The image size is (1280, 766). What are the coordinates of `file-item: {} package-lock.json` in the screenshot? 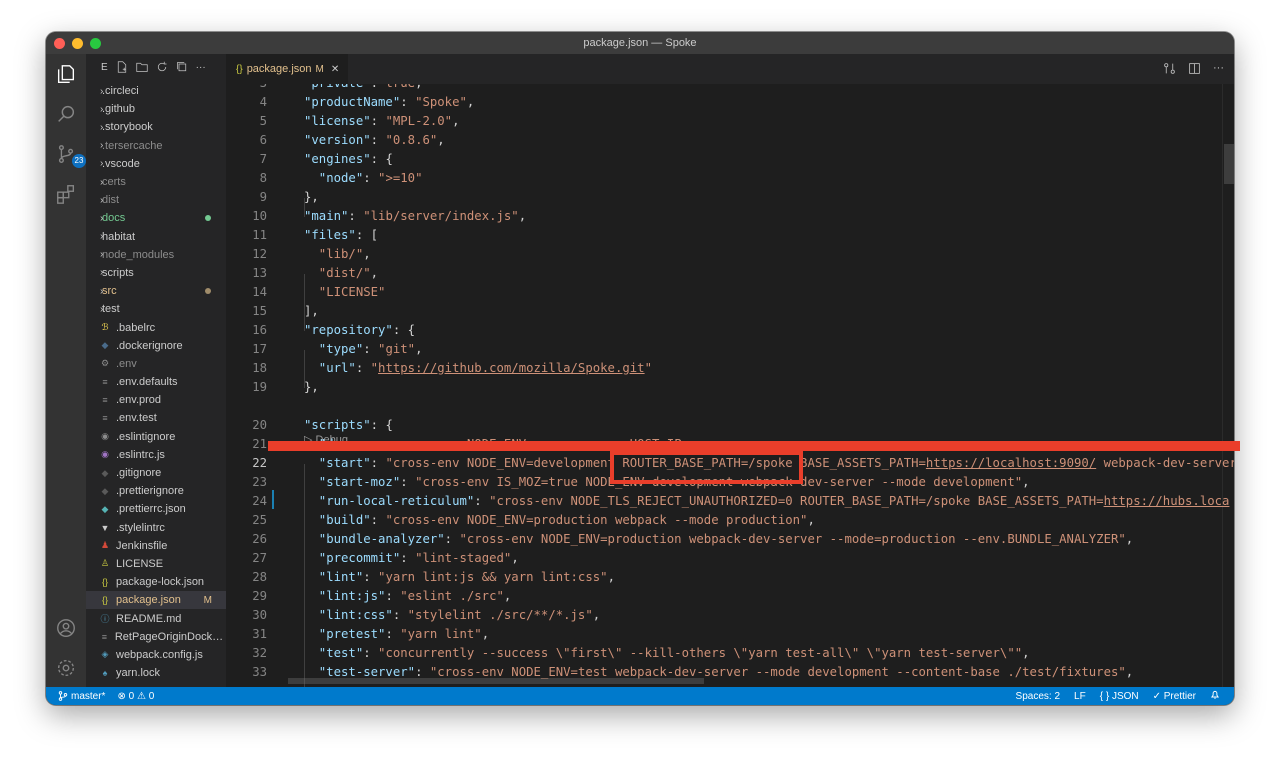 It's located at (156, 582).